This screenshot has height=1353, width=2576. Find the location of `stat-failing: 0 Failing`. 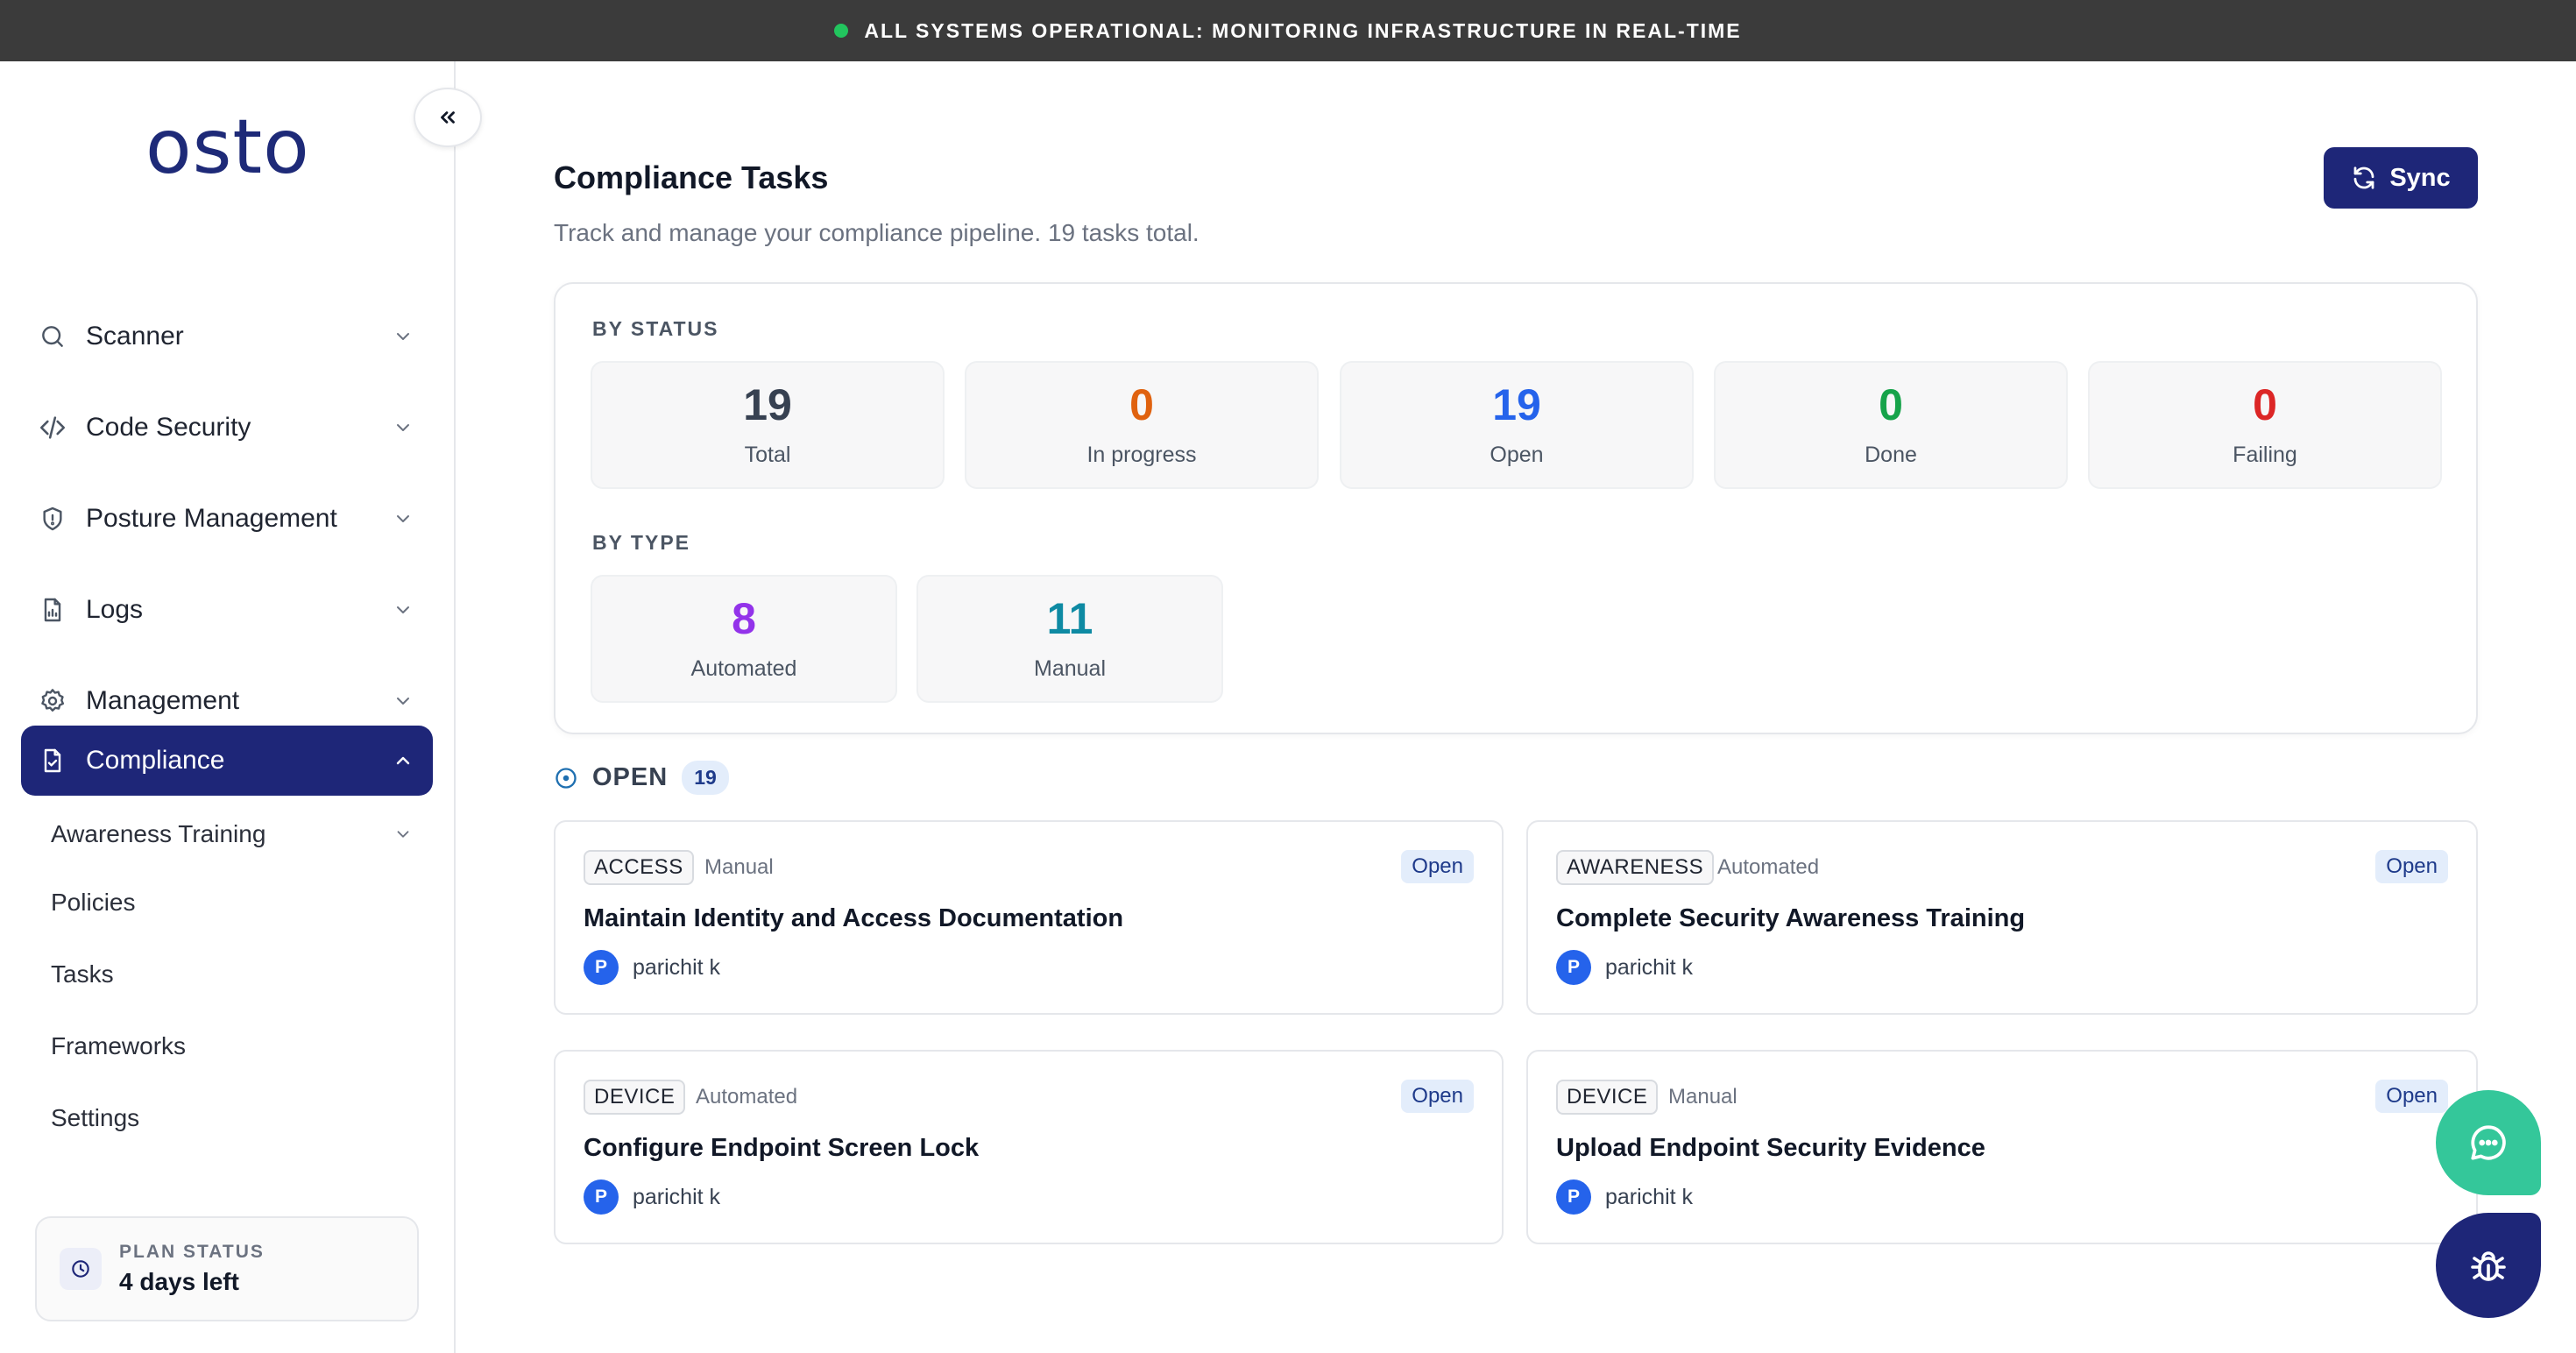

stat-failing: 0 Failing is located at coordinates (2265, 425).